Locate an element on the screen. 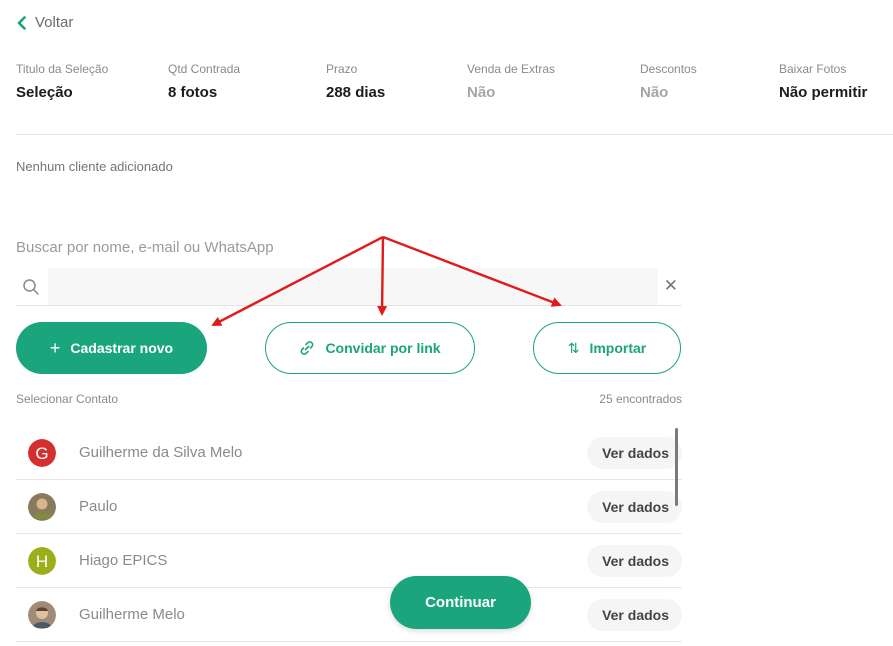  summary-value: Seleção is located at coordinates (44, 92).